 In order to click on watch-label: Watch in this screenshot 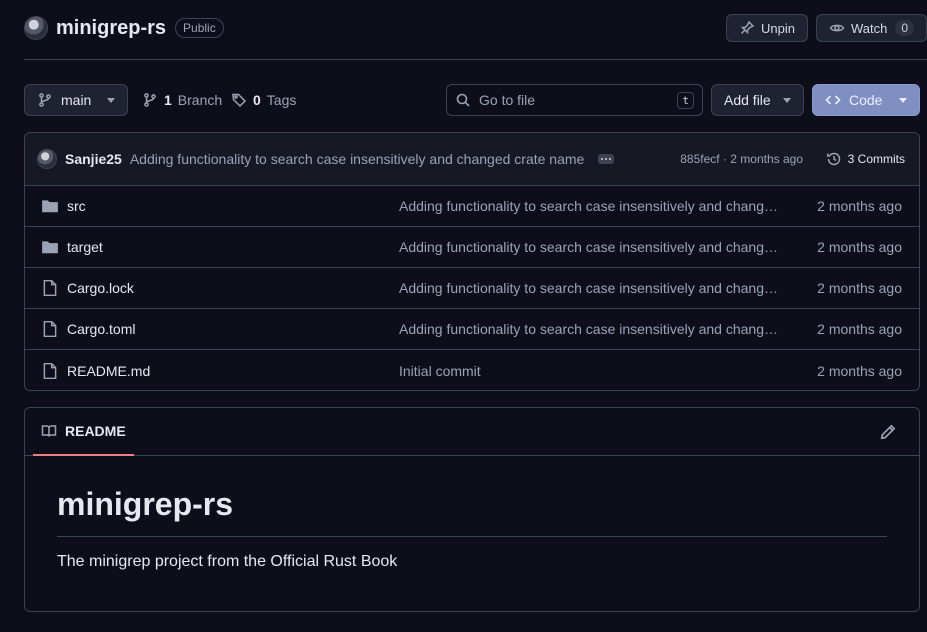, I will do `click(869, 28)`.